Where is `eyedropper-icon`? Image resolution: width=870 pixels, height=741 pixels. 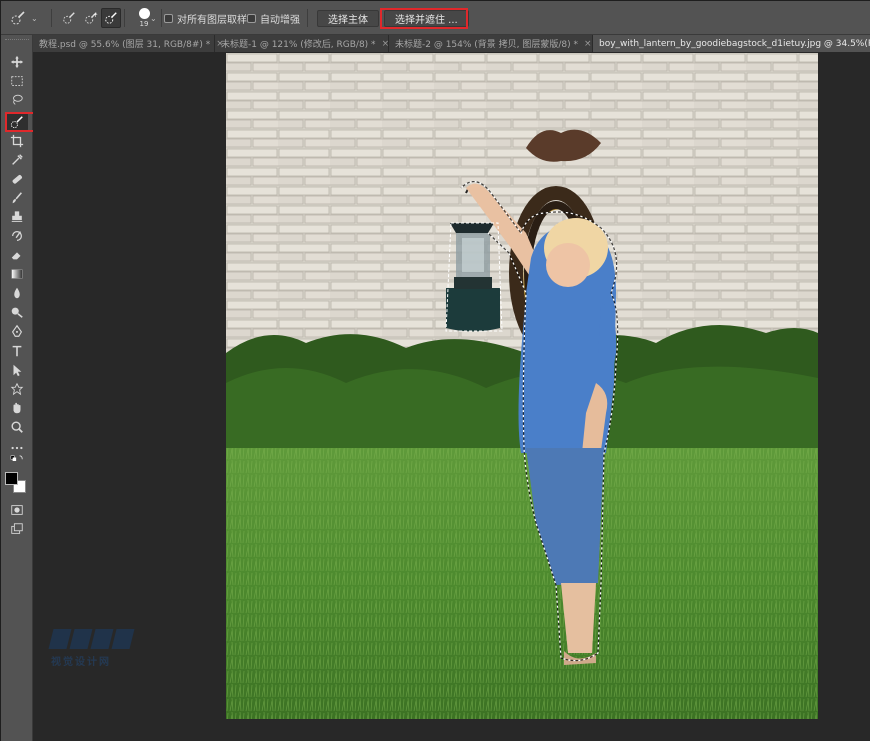 eyedropper-icon is located at coordinates (17, 159).